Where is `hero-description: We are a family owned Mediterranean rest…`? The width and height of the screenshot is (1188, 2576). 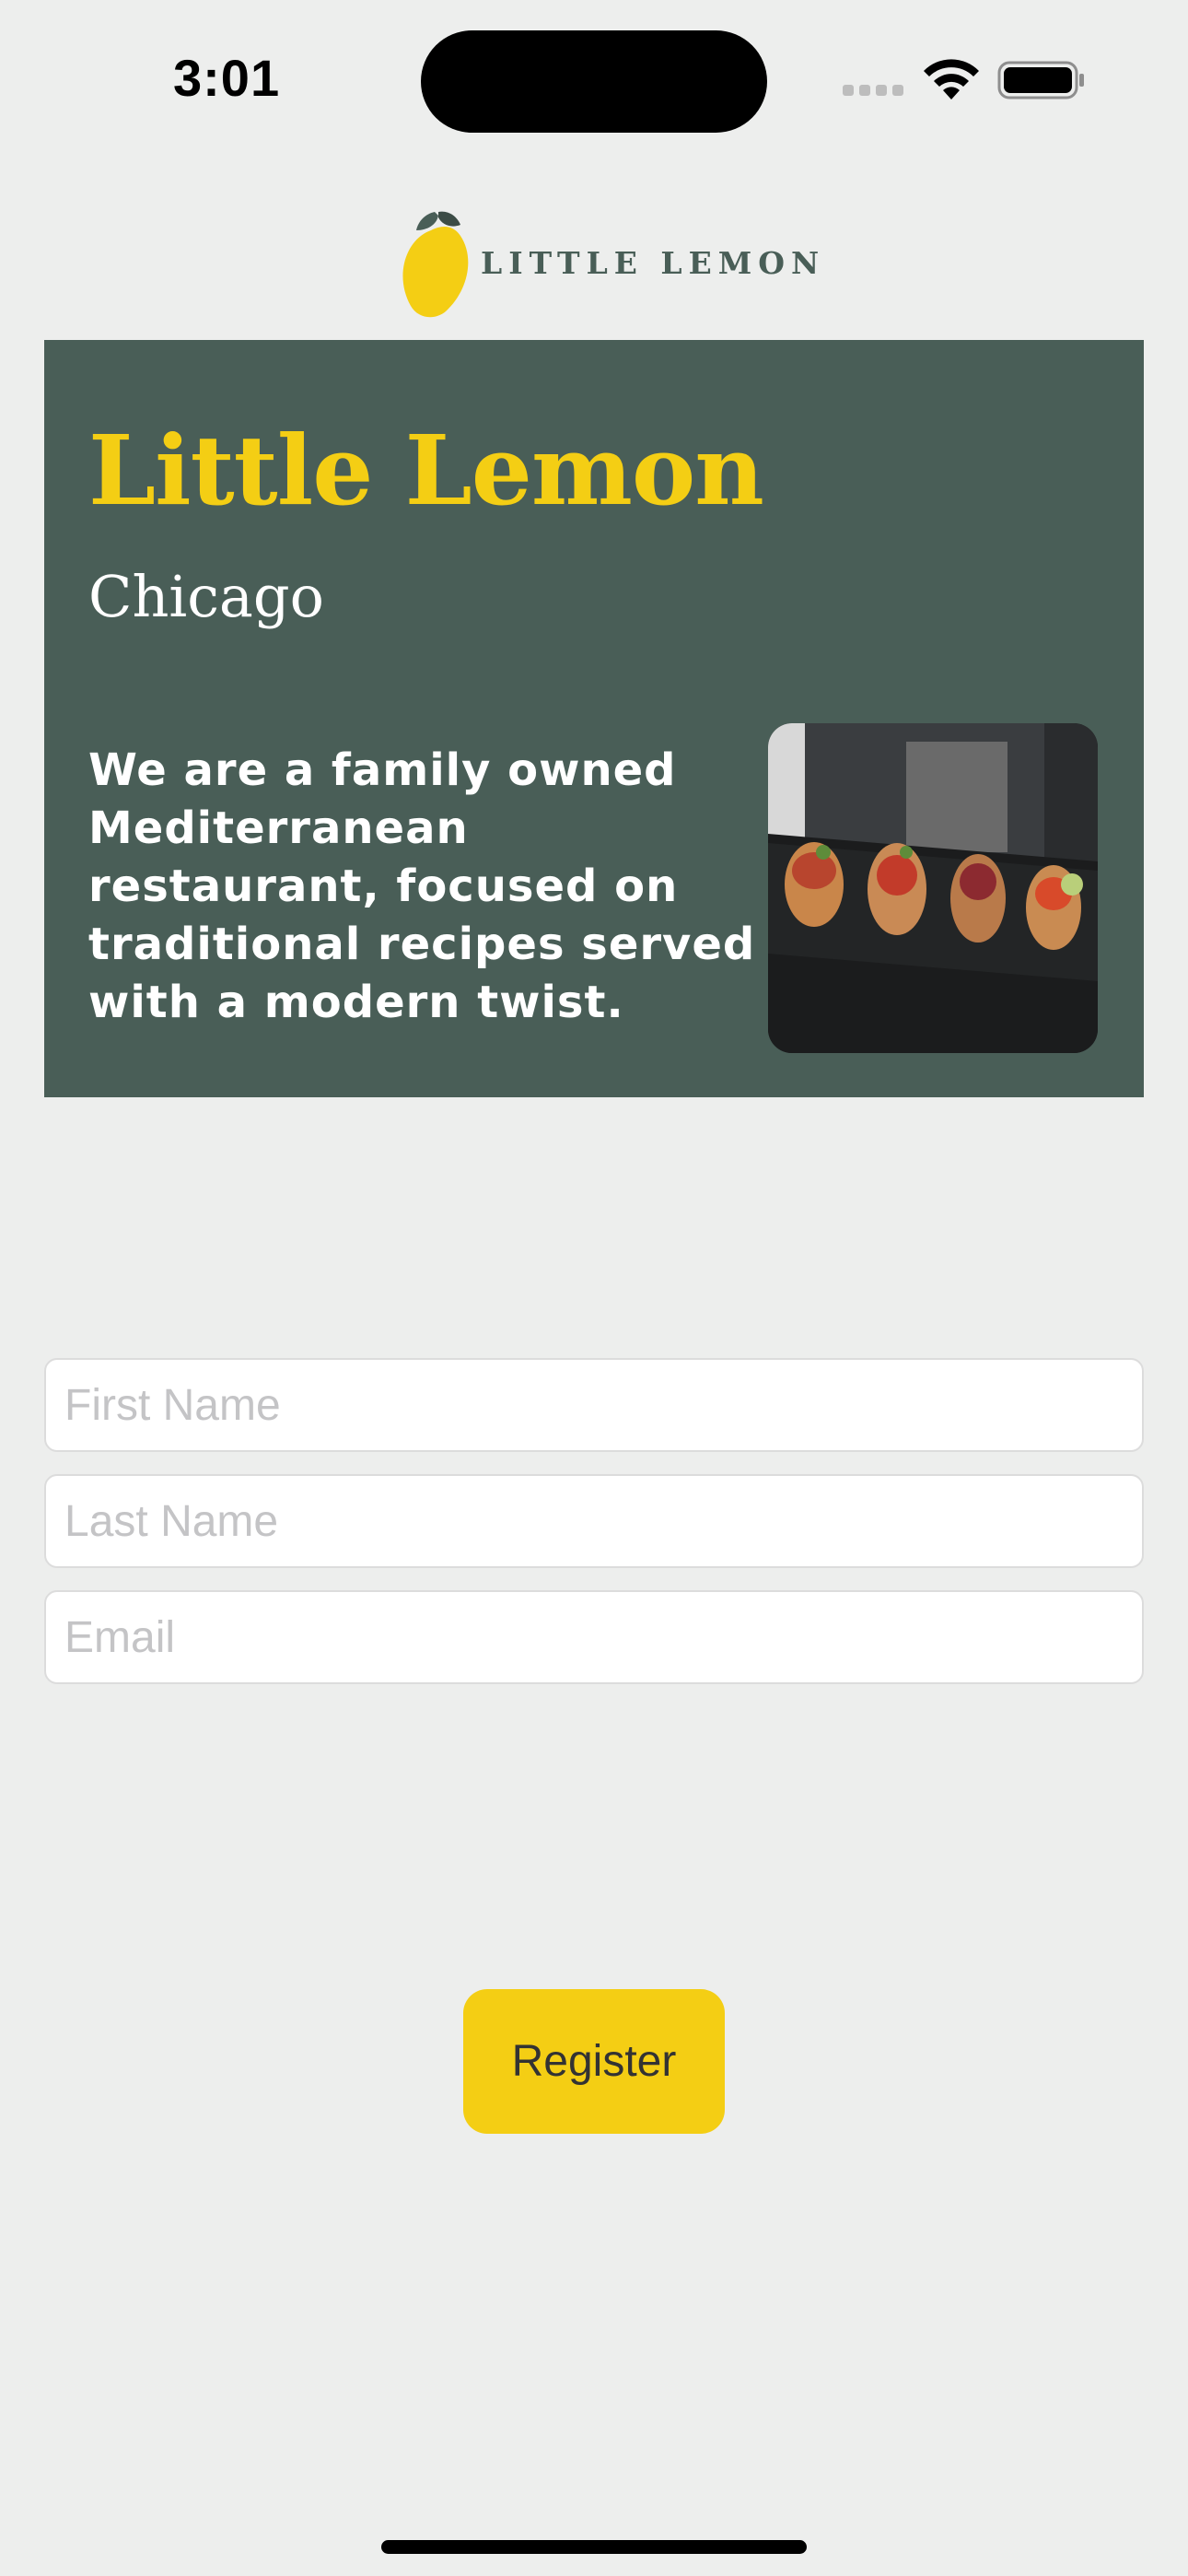 hero-description: We are a family owned Mediterranean rest… is located at coordinates (422, 886).